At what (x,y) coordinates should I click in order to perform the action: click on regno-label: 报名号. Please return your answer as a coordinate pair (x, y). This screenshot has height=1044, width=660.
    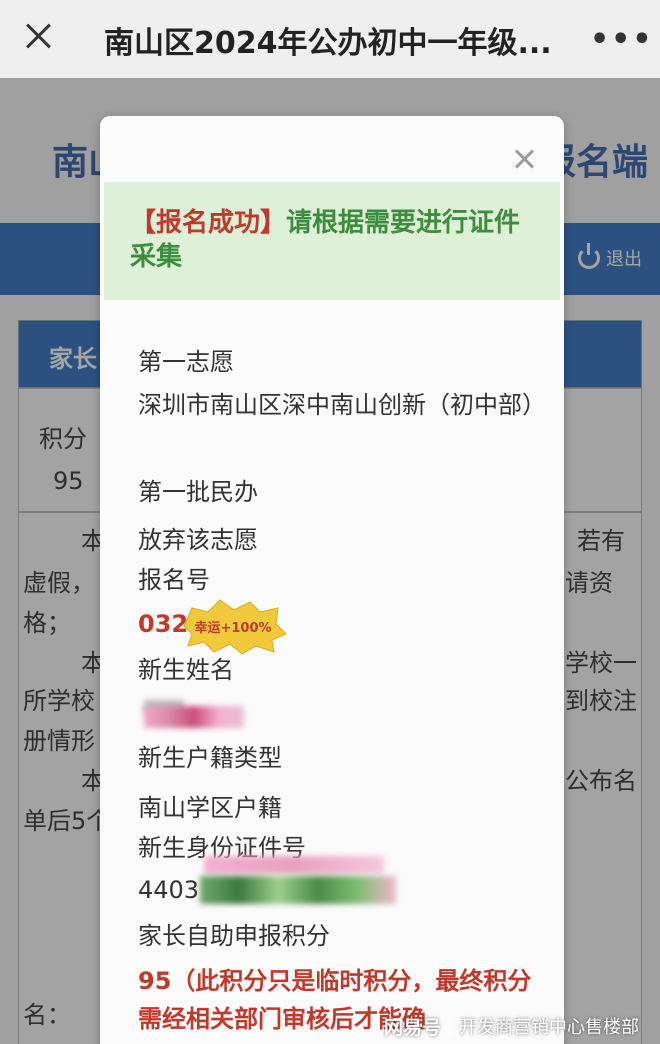
    Looking at the image, I should click on (174, 580).